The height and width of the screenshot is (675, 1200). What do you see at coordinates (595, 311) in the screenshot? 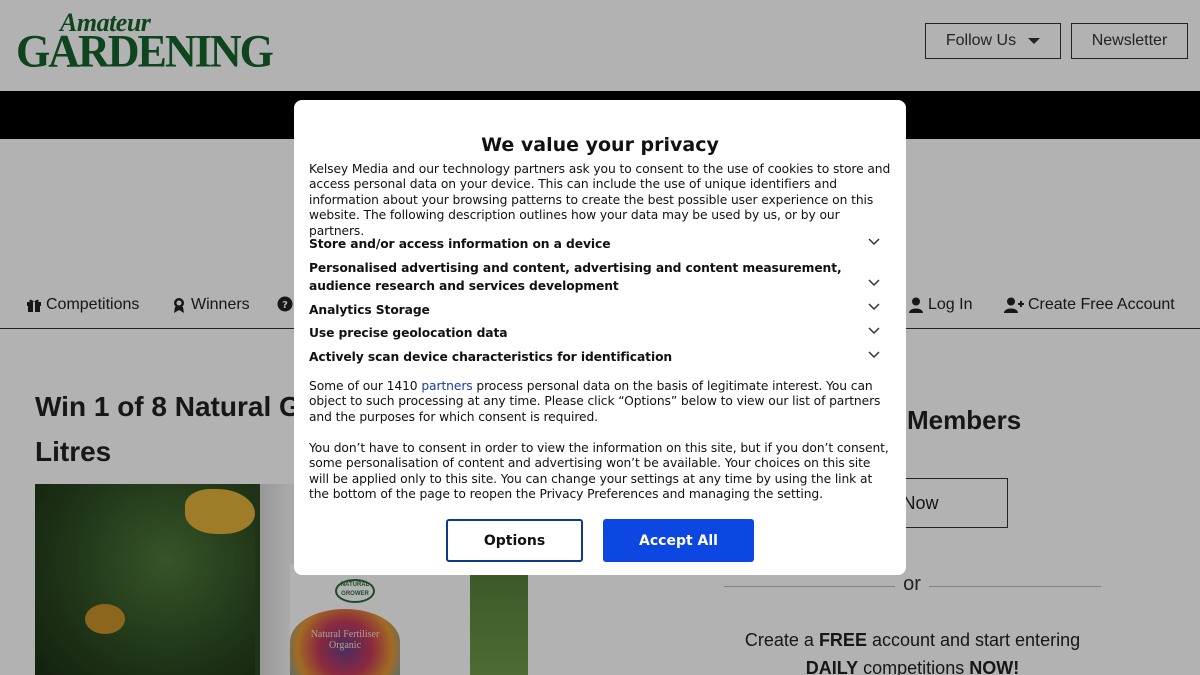
I see `purpose-analytics-storage: Analytics Storage` at bounding box center [595, 311].